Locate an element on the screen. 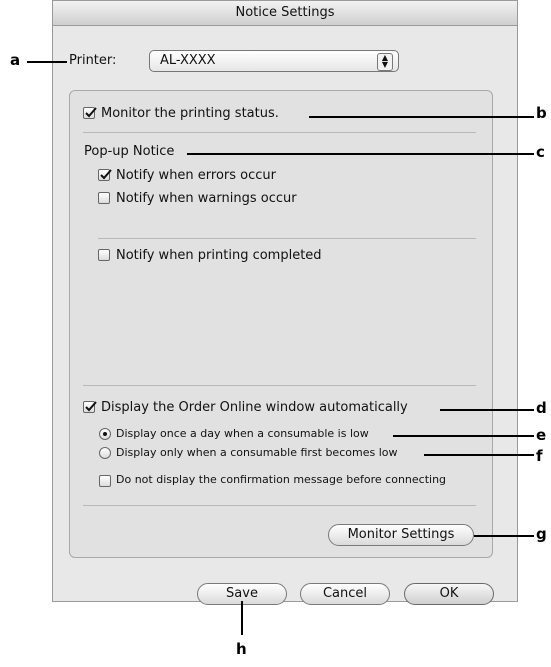 The image size is (551, 667). callout-e: e is located at coordinates (541, 435).